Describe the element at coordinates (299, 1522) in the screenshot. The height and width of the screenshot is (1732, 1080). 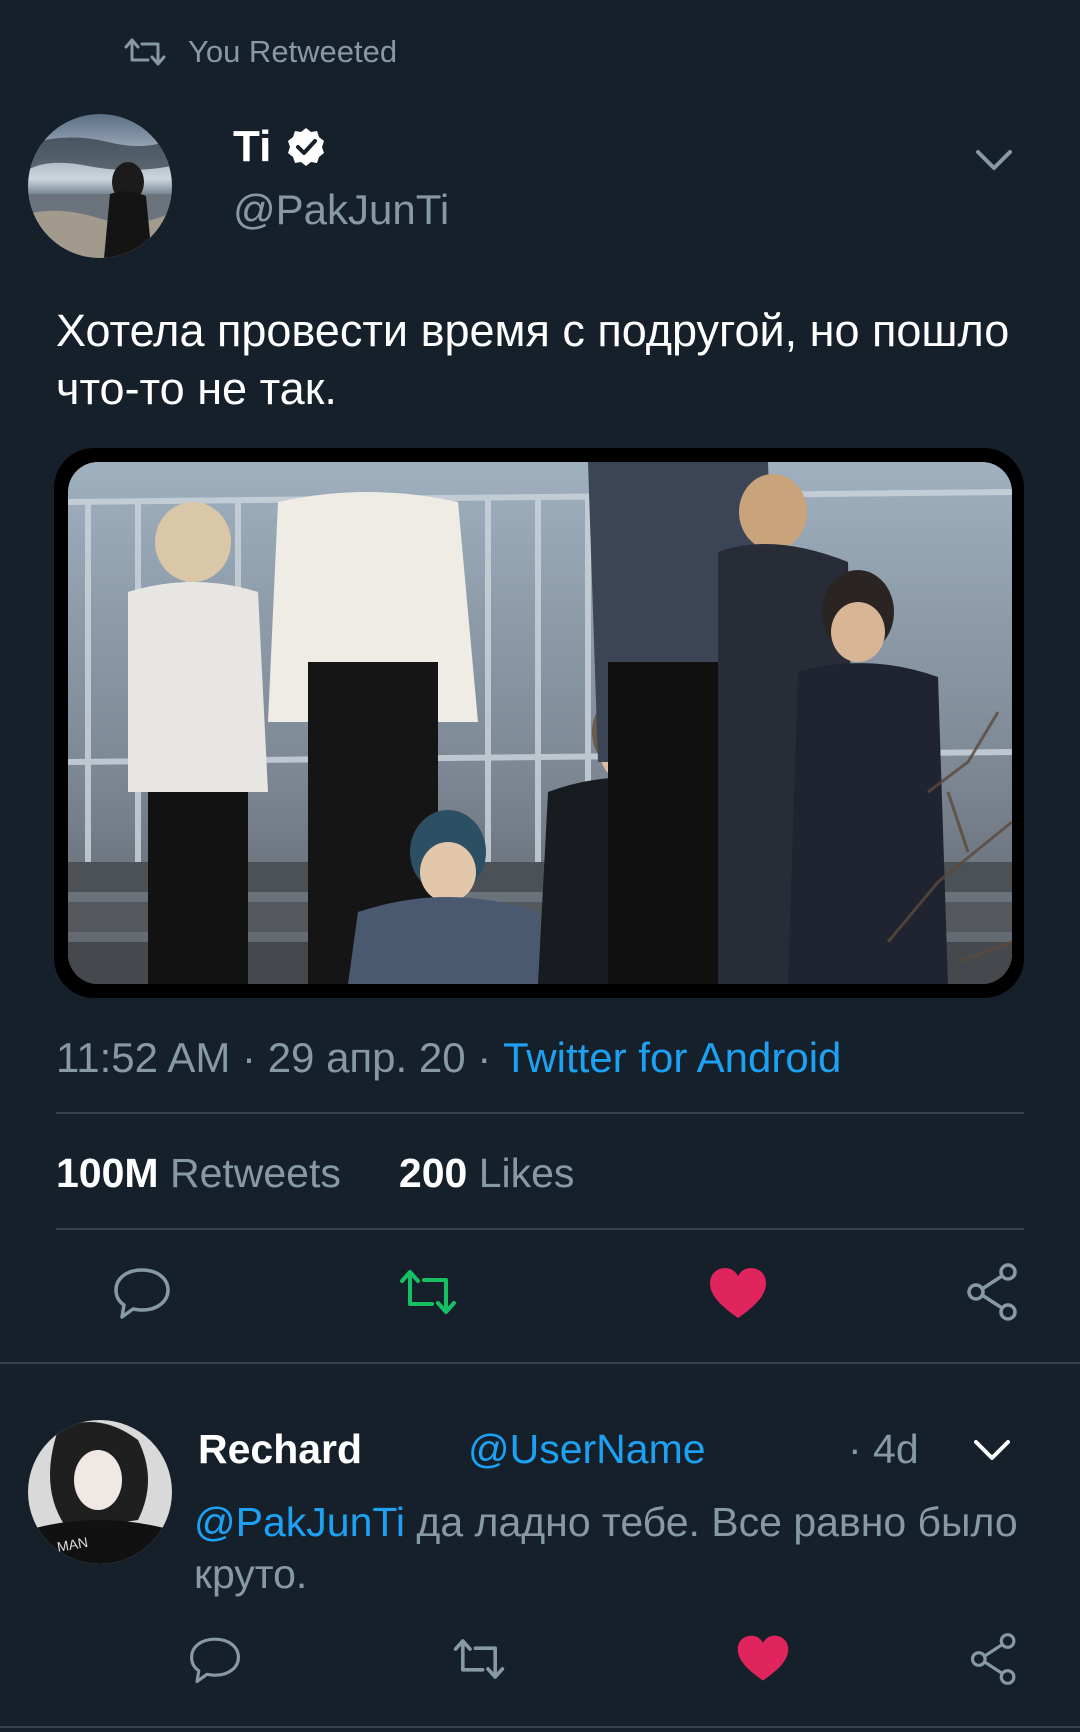
I see `reply-mention-link: @PakJunTi` at that location.